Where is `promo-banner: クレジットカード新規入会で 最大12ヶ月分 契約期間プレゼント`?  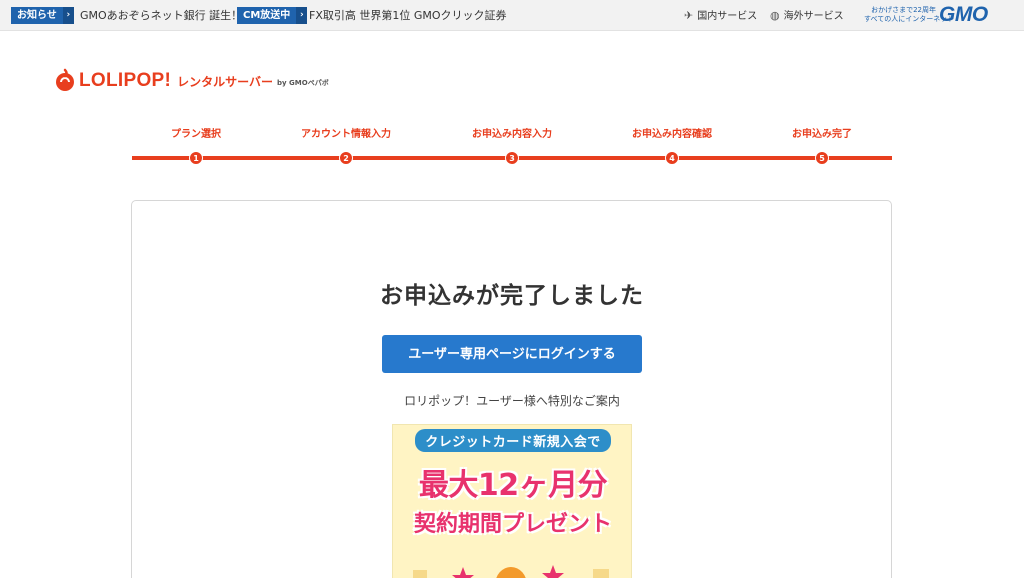
promo-banner: クレジットカード新規入会で 最大12ヶ月分 契約期間プレゼント is located at coordinates (512, 501).